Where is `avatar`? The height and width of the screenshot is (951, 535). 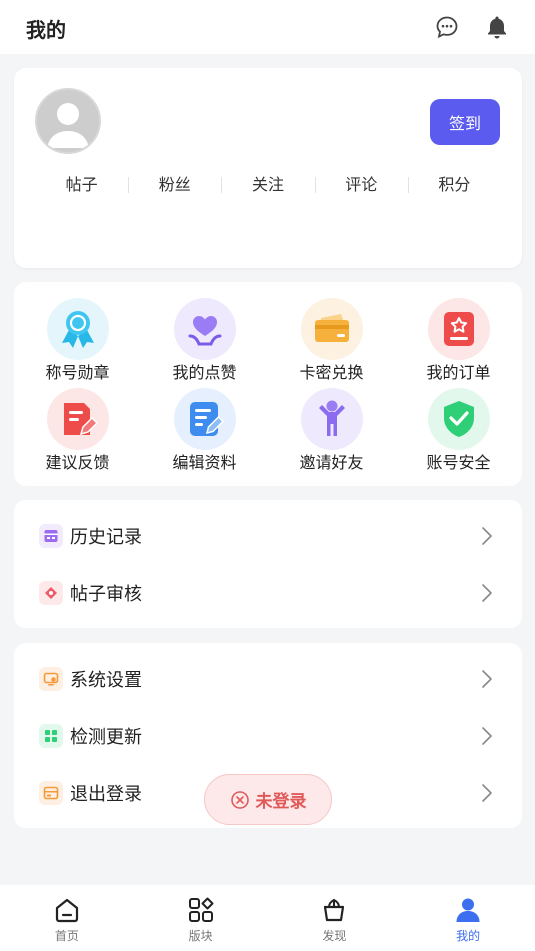
avatar is located at coordinates (68, 121).